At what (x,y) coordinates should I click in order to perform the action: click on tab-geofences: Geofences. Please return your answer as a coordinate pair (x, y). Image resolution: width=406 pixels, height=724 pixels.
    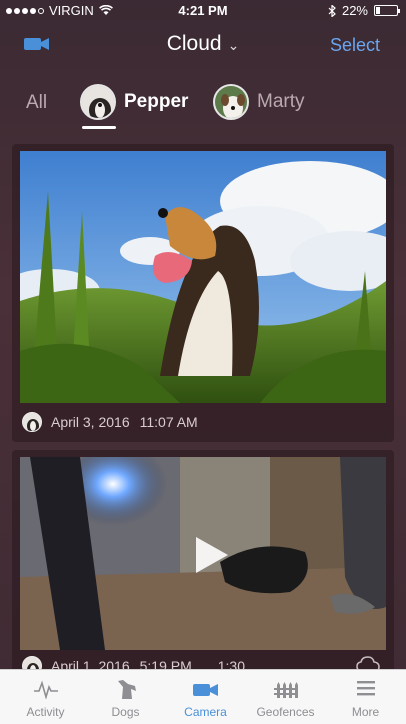
    Looking at the image, I should click on (285, 697).